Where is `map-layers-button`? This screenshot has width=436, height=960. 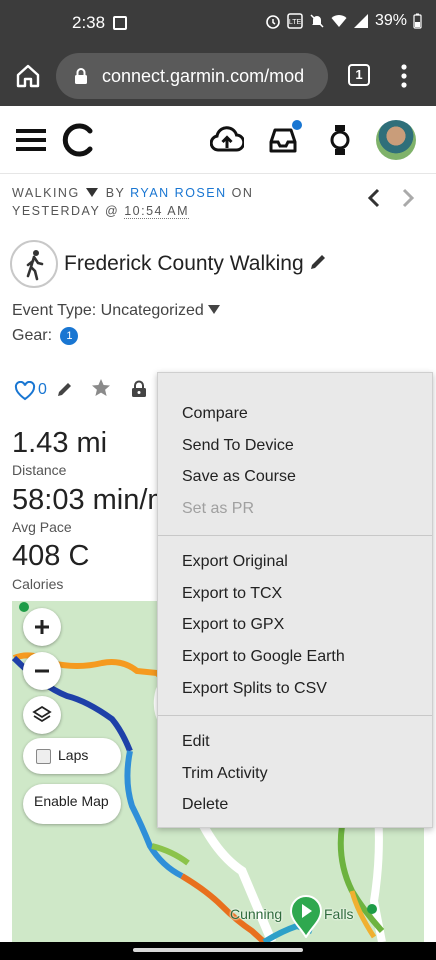 map-layers-button is located at coordinates (42, 715).